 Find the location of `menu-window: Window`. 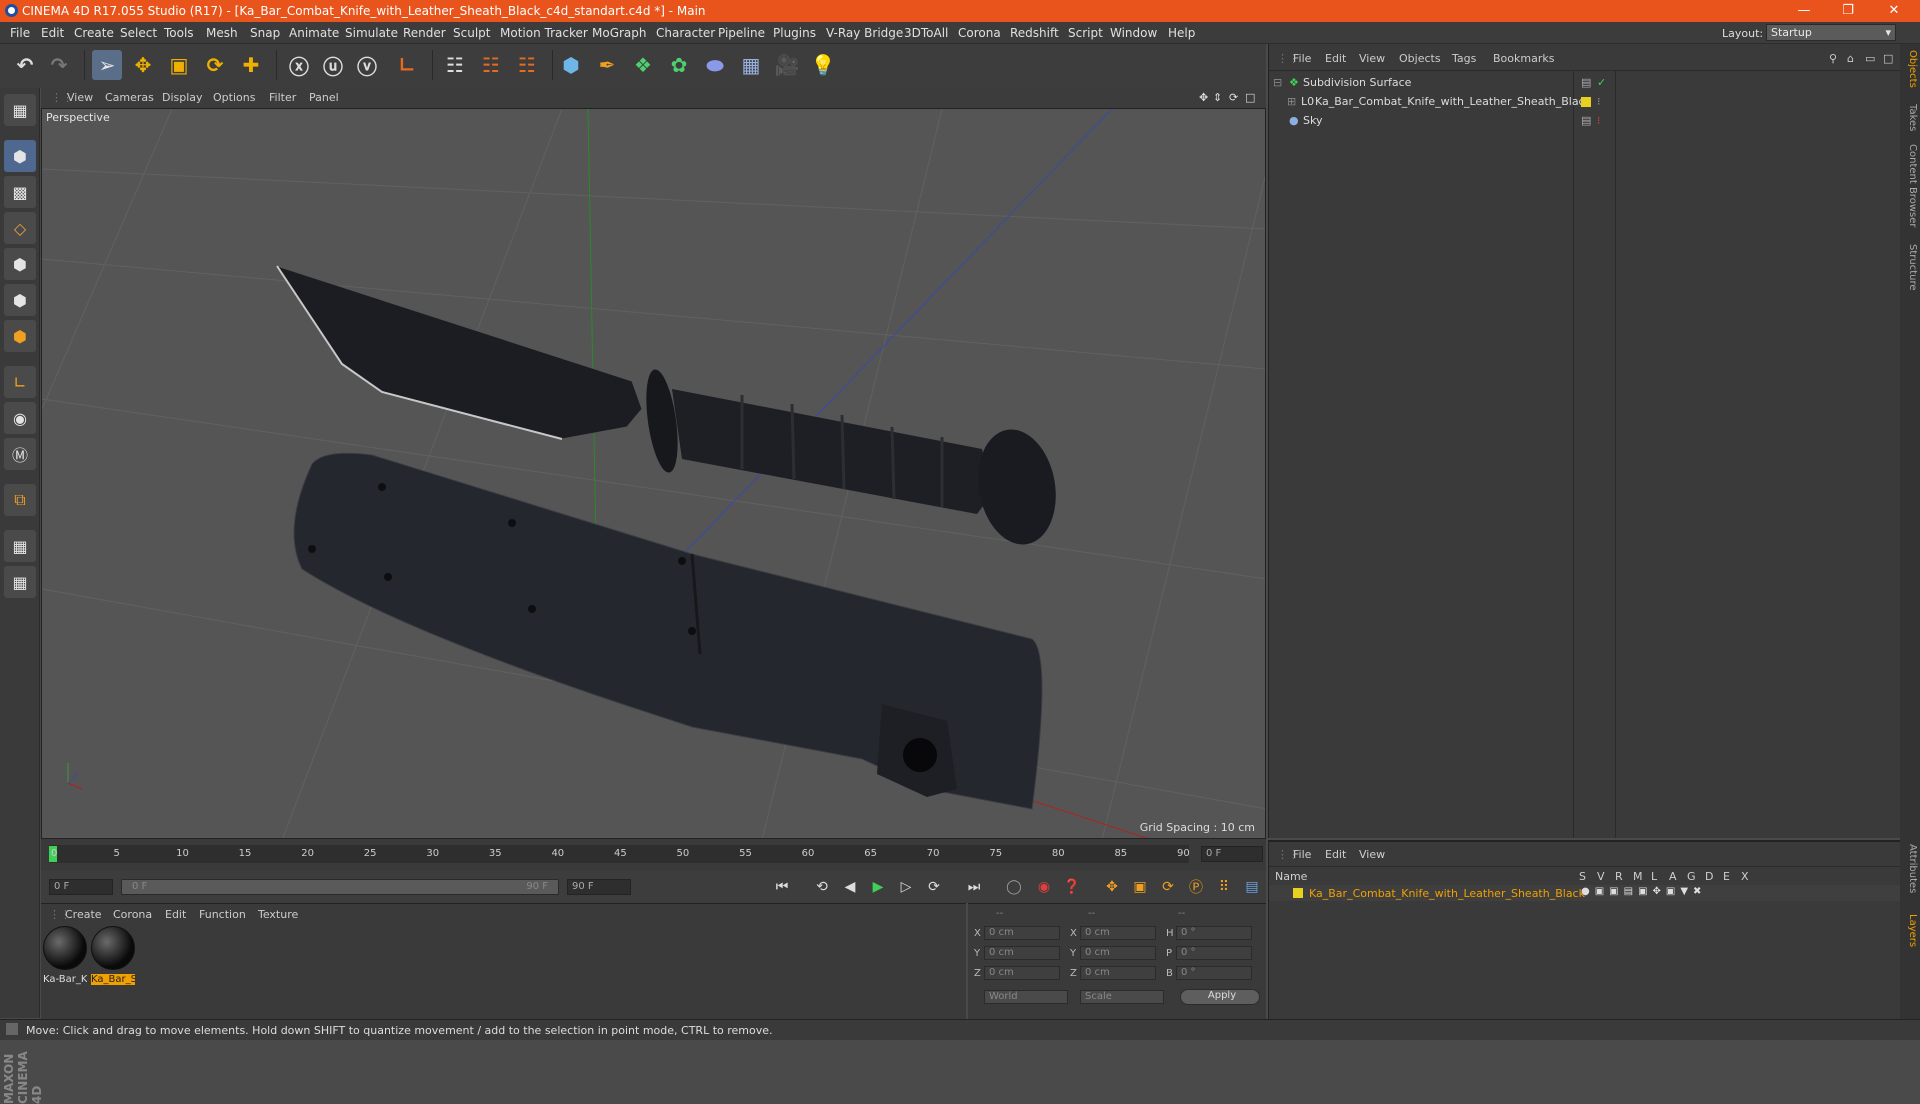

menu-window: Window is located at coordinates (1133, 33).